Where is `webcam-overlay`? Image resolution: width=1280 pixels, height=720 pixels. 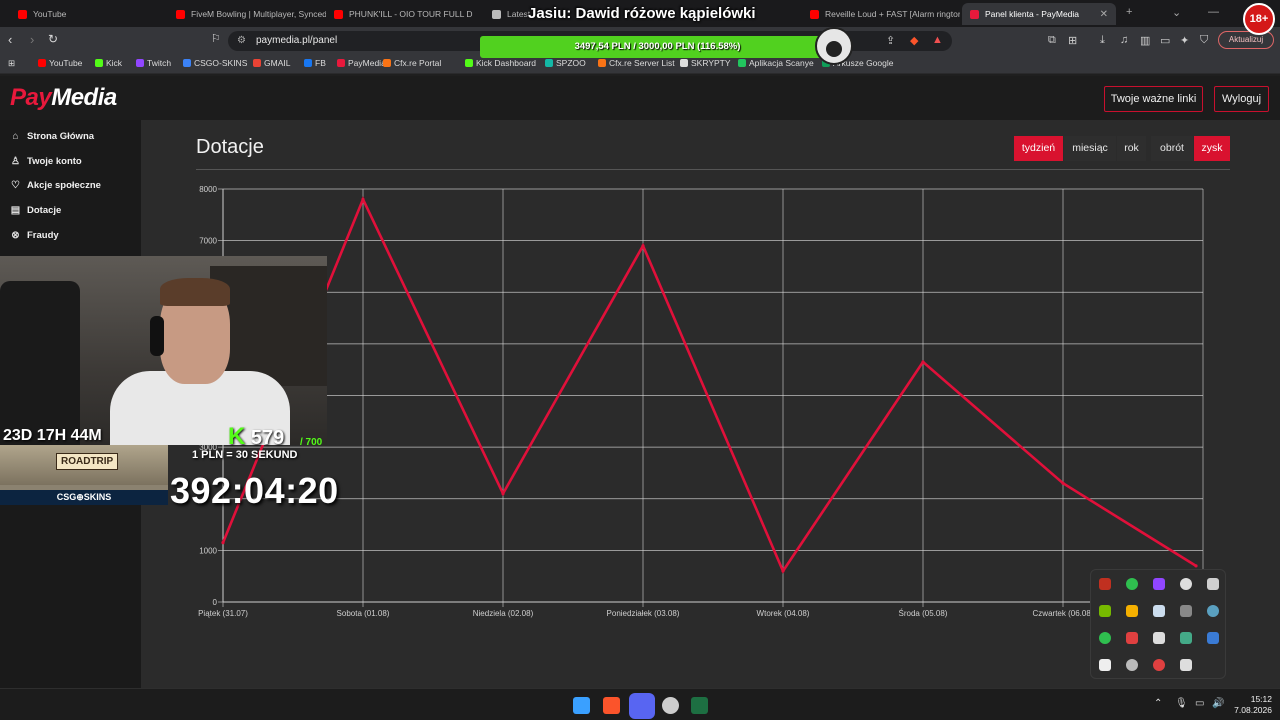
webcam-overlay is located at coordinates (163, 350).